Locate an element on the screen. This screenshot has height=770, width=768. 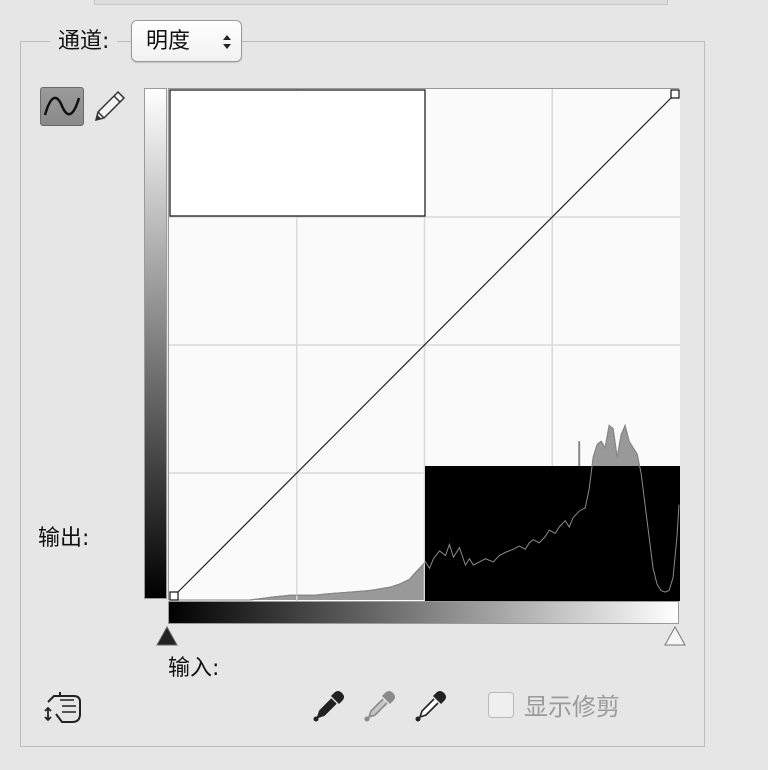
channel-select: 明度 is located at coordinates (186, 41).